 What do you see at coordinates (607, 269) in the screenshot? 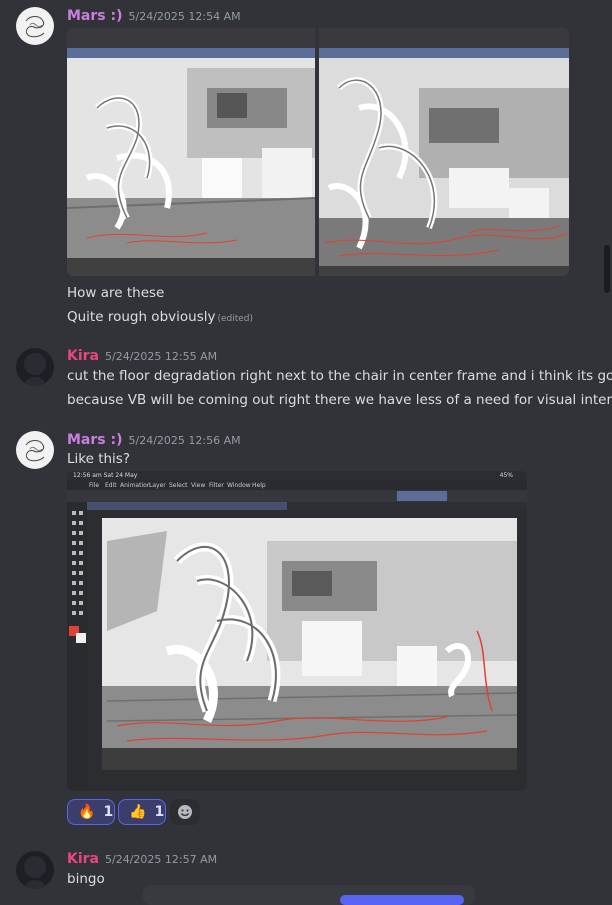
I see `scrollbar-thumb` at bounding box center [607, 269].